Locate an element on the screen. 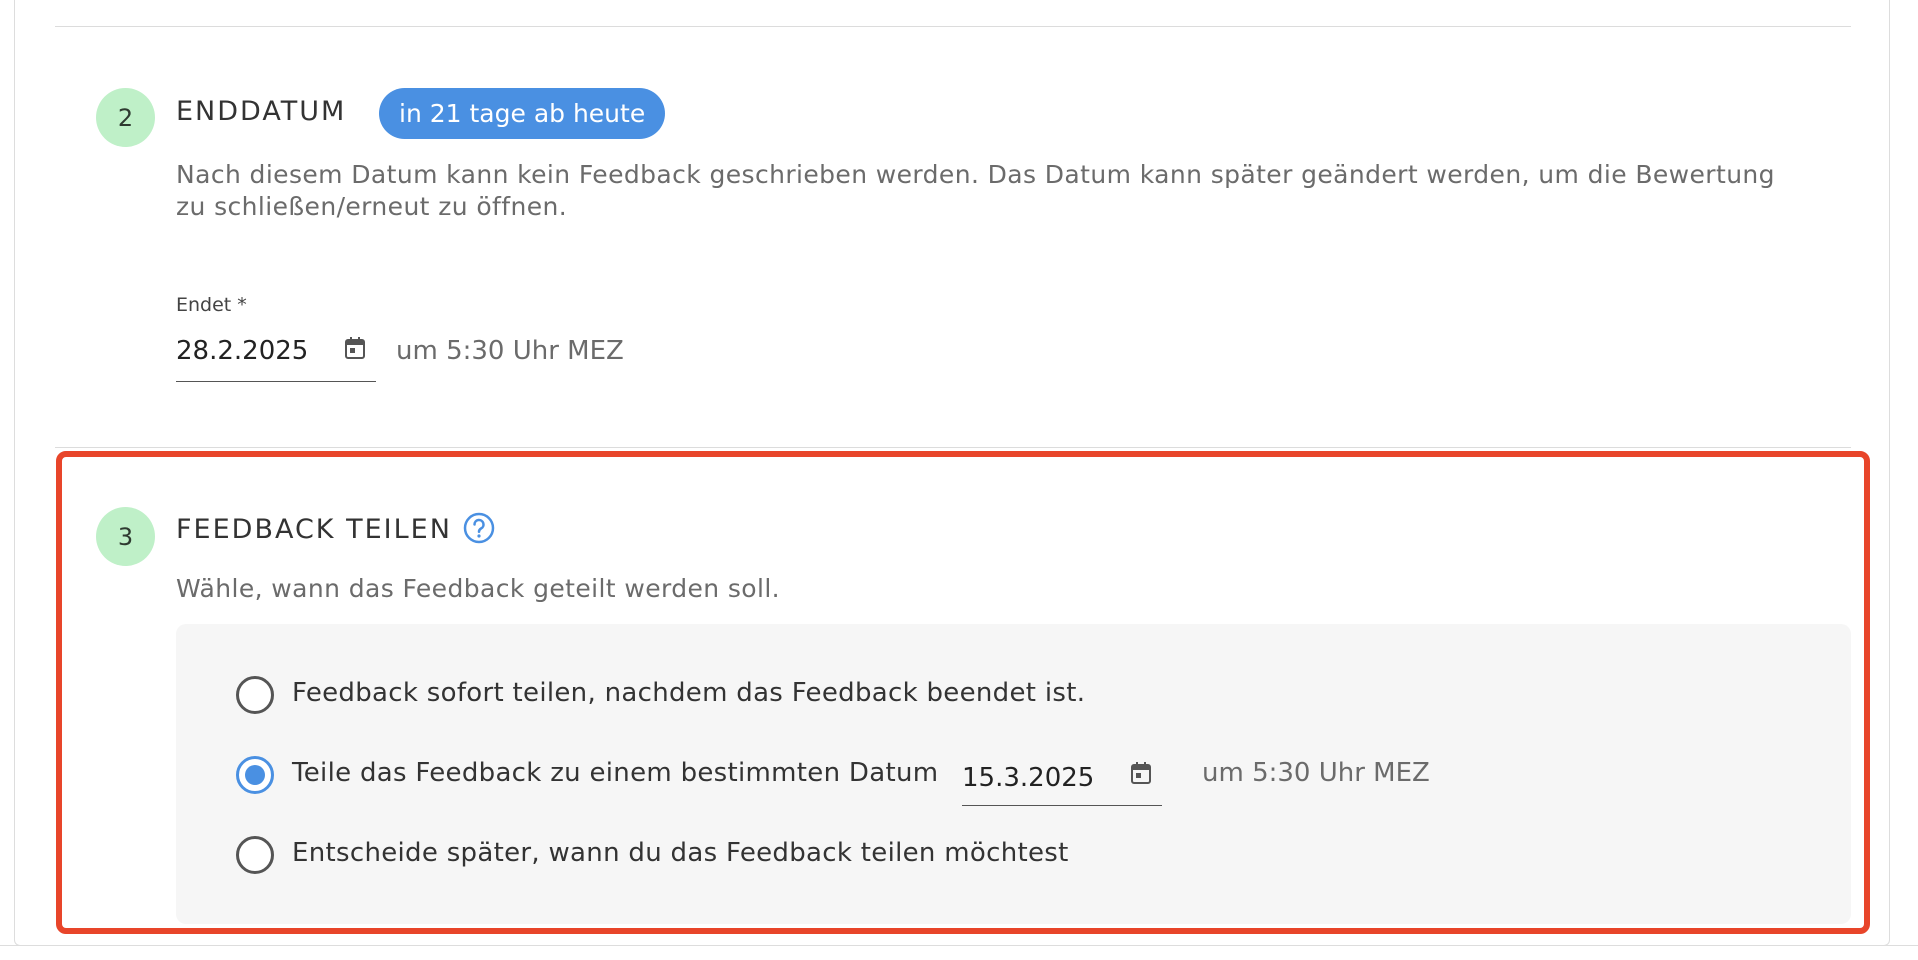 This screenshot has width=1918, height=960. radio-share-immediately is located at coordinates (255, 695).